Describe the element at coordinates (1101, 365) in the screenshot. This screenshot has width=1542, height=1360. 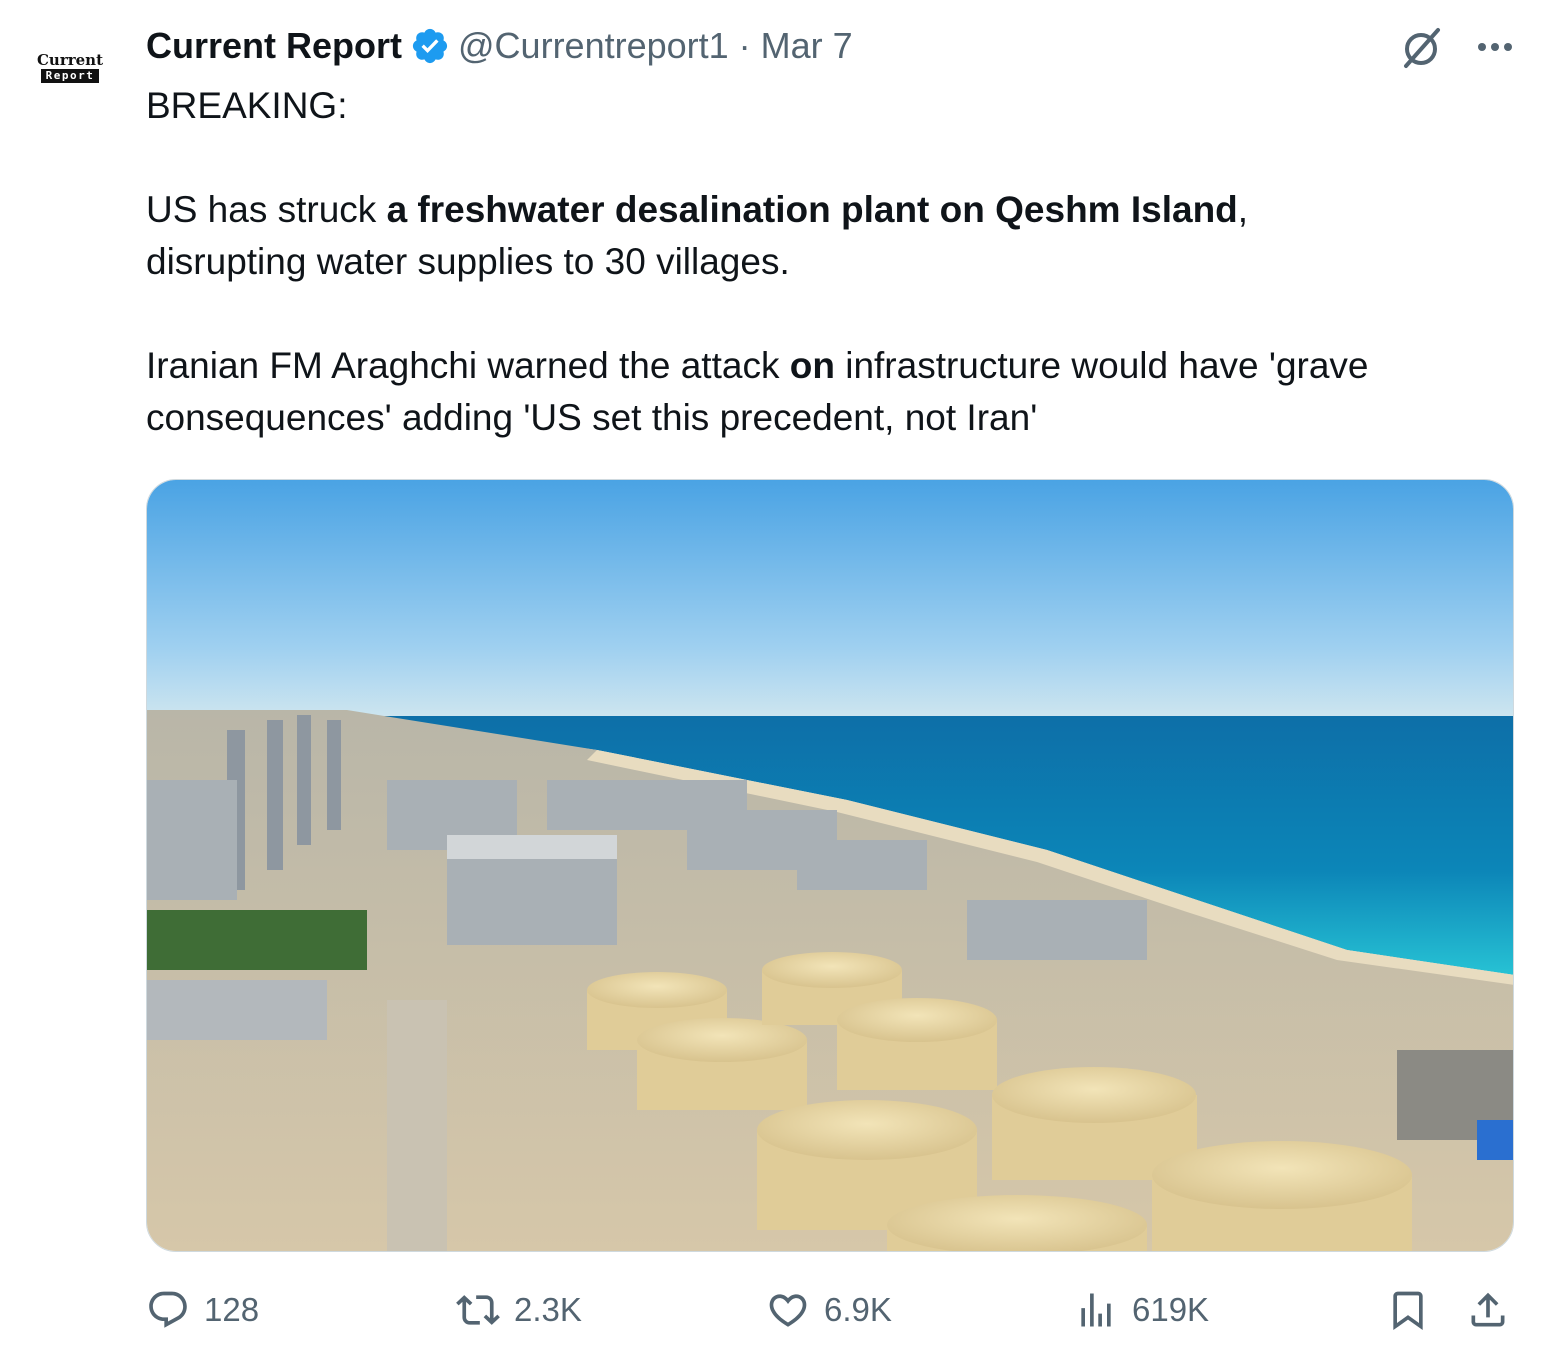
I see `tweet-text-span: infrastructure would have 'grave` at that location.